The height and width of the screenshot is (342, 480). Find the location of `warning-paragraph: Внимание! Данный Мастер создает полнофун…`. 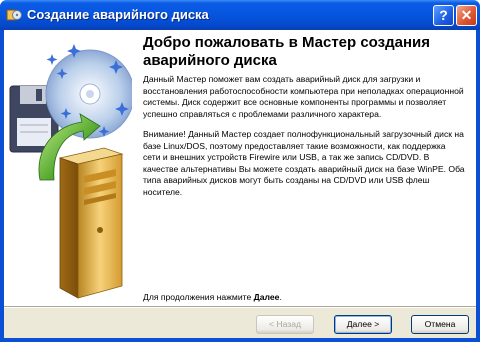

warning-paragraph: Внимание! Данный Мастер создает полнофун… is located at coordinates (304, 163).